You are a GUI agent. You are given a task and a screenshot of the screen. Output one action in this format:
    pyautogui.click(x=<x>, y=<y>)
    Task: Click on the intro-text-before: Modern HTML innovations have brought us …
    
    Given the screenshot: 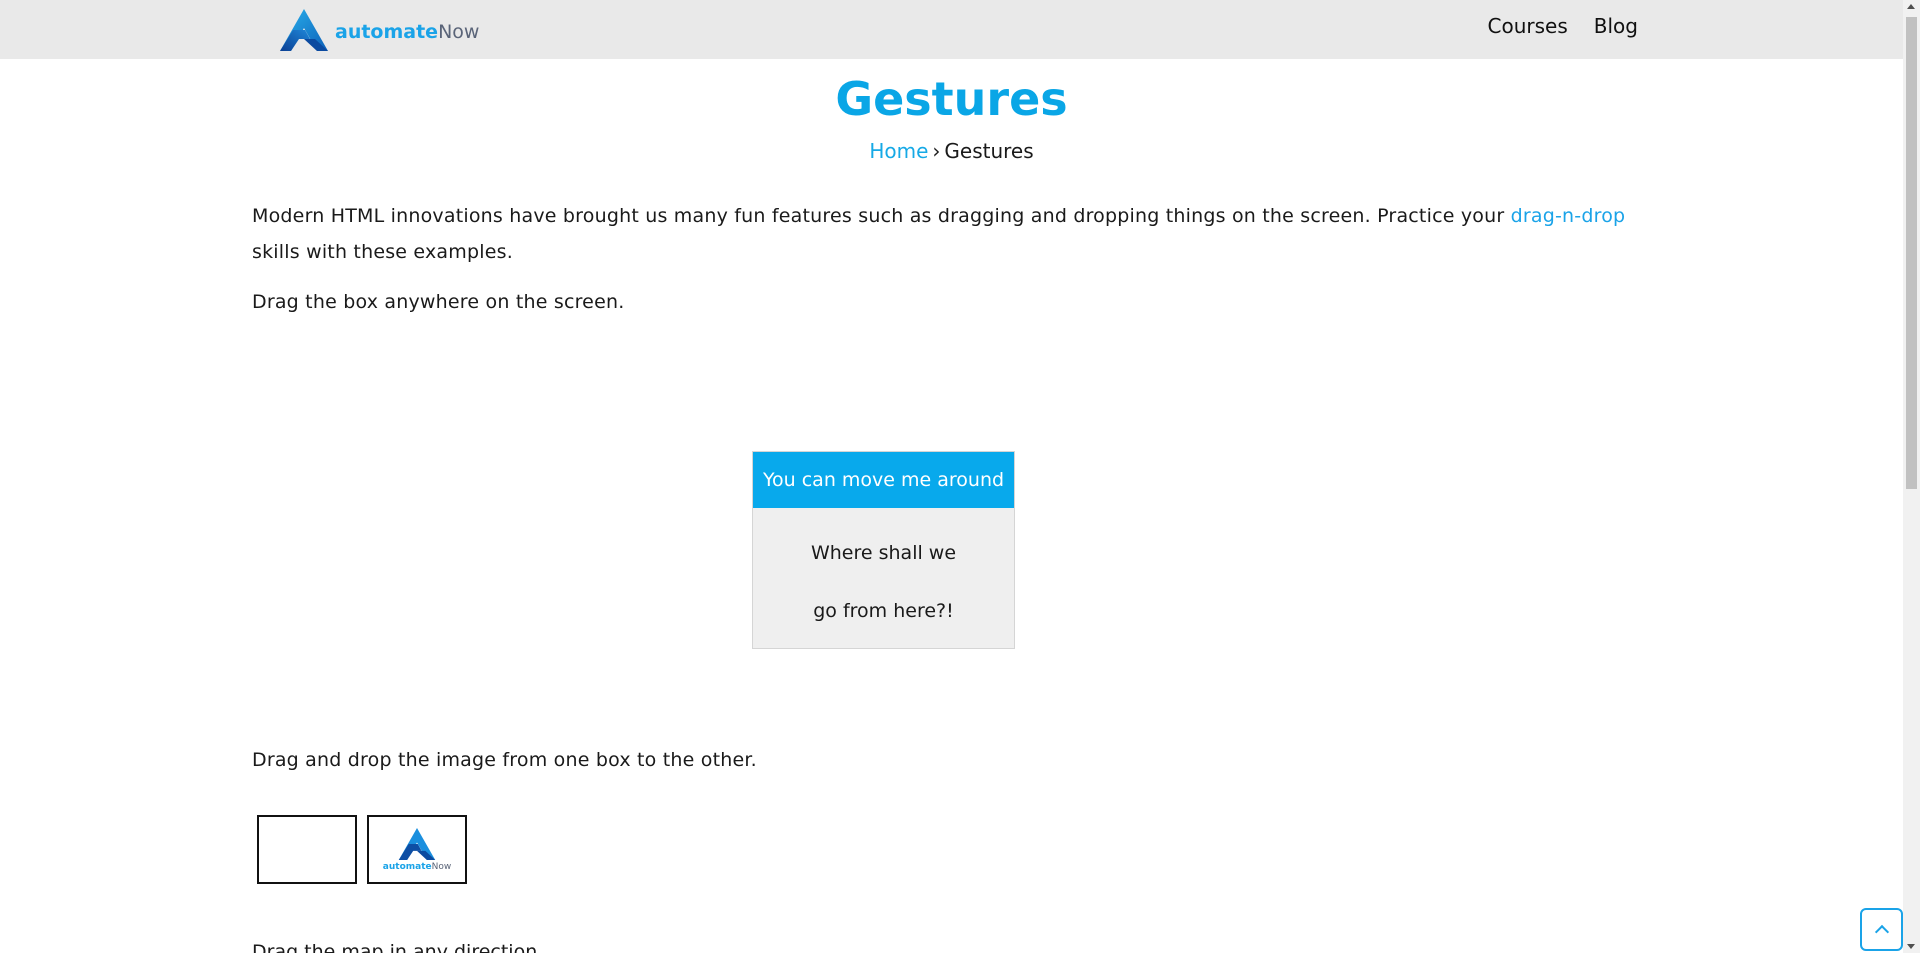 What is the action you would take?
    pyautogui.click(x=881, y=216)
    